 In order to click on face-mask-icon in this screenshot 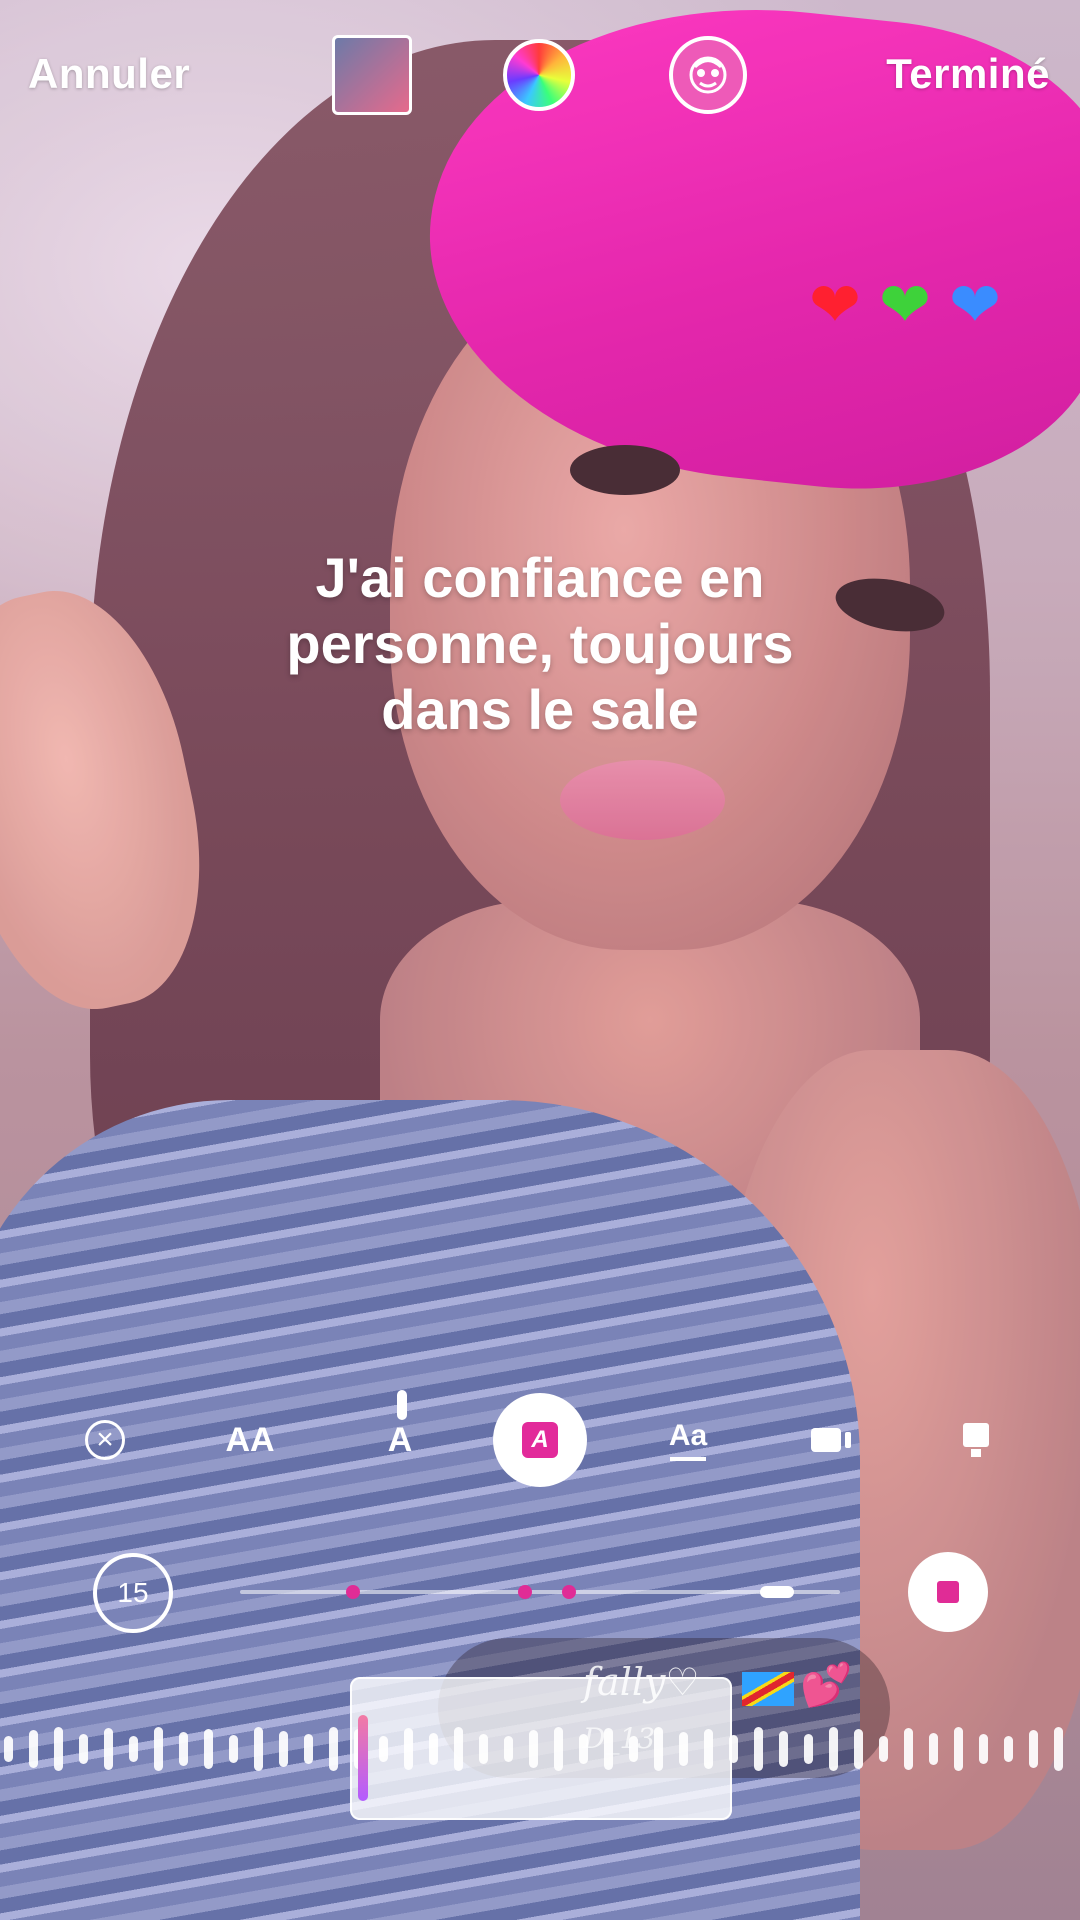, I will do `click(708, 75)`.